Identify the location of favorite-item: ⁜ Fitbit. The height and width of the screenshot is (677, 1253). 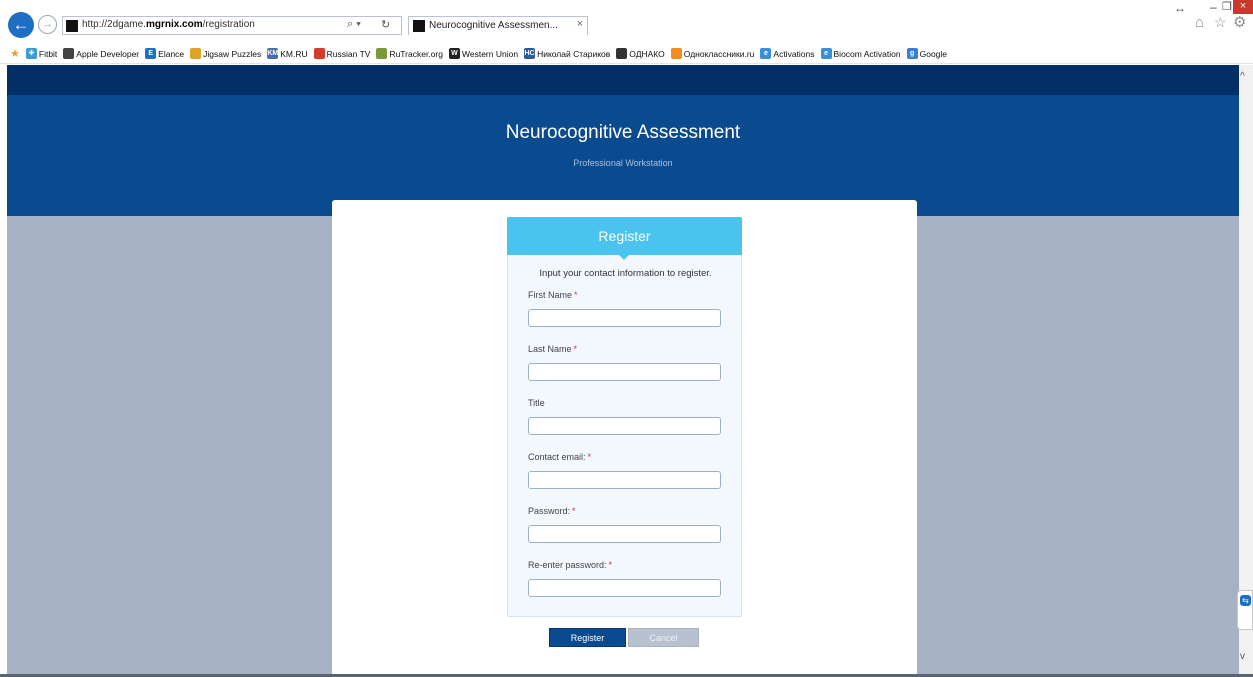
(41, 53).